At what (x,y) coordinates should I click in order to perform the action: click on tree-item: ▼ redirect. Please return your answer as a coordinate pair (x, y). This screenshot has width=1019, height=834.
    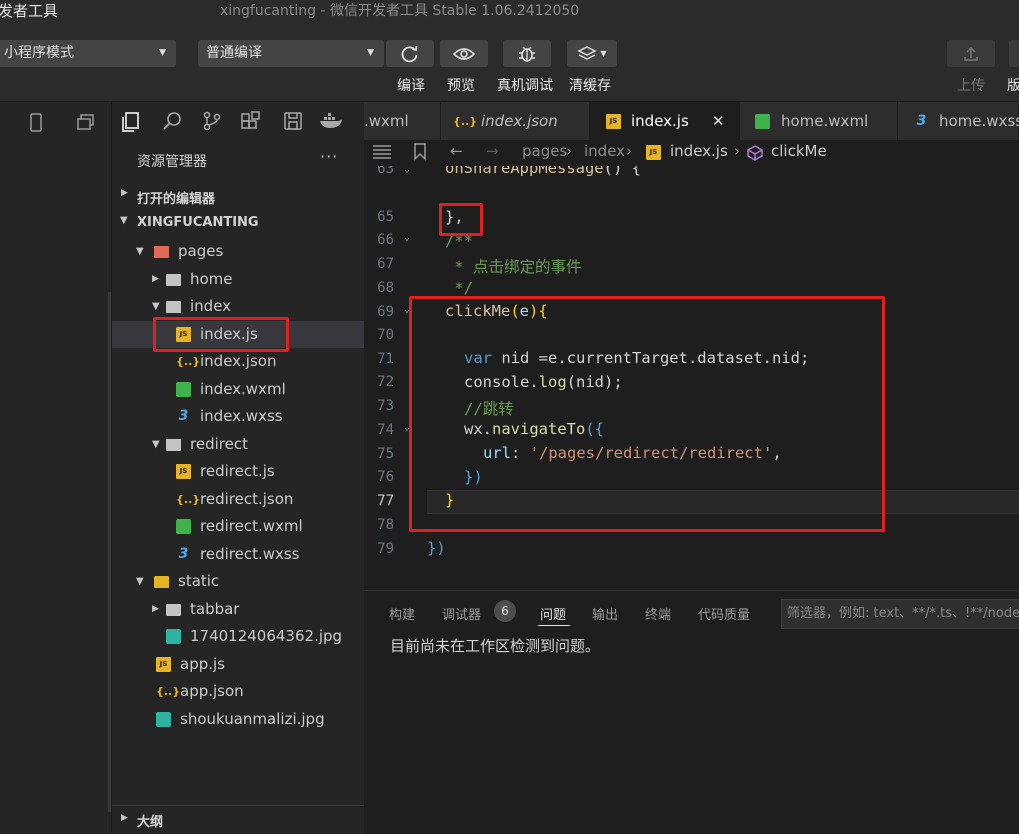
    Looking at the image, I should click on (238, 444).